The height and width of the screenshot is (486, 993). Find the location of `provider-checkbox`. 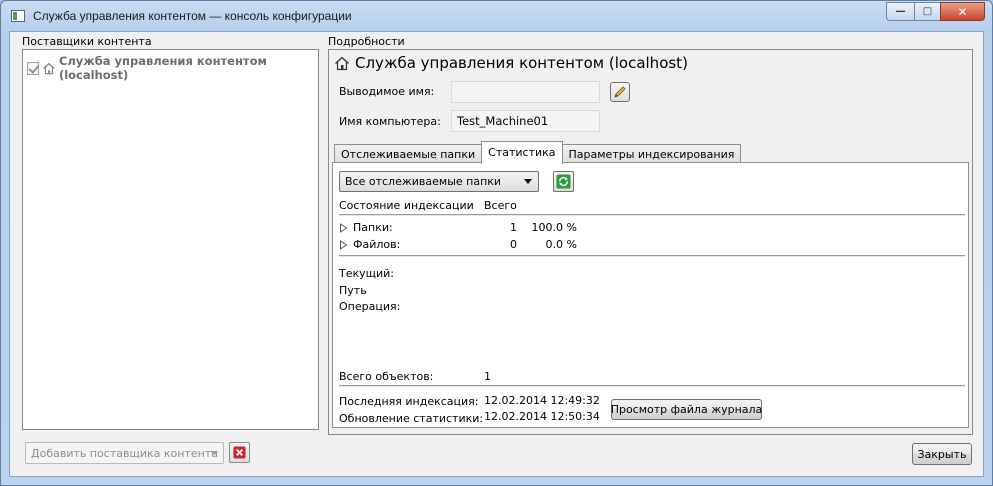

provider-checkbox is located at coordinates (33, 68).